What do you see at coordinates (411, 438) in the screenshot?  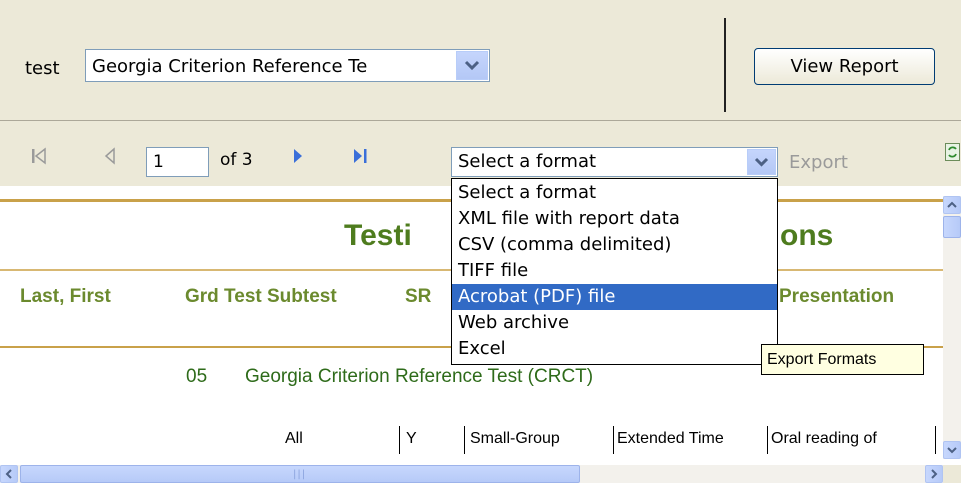 I see `accommodation-cell: Y` at bounding box center [411, 438].